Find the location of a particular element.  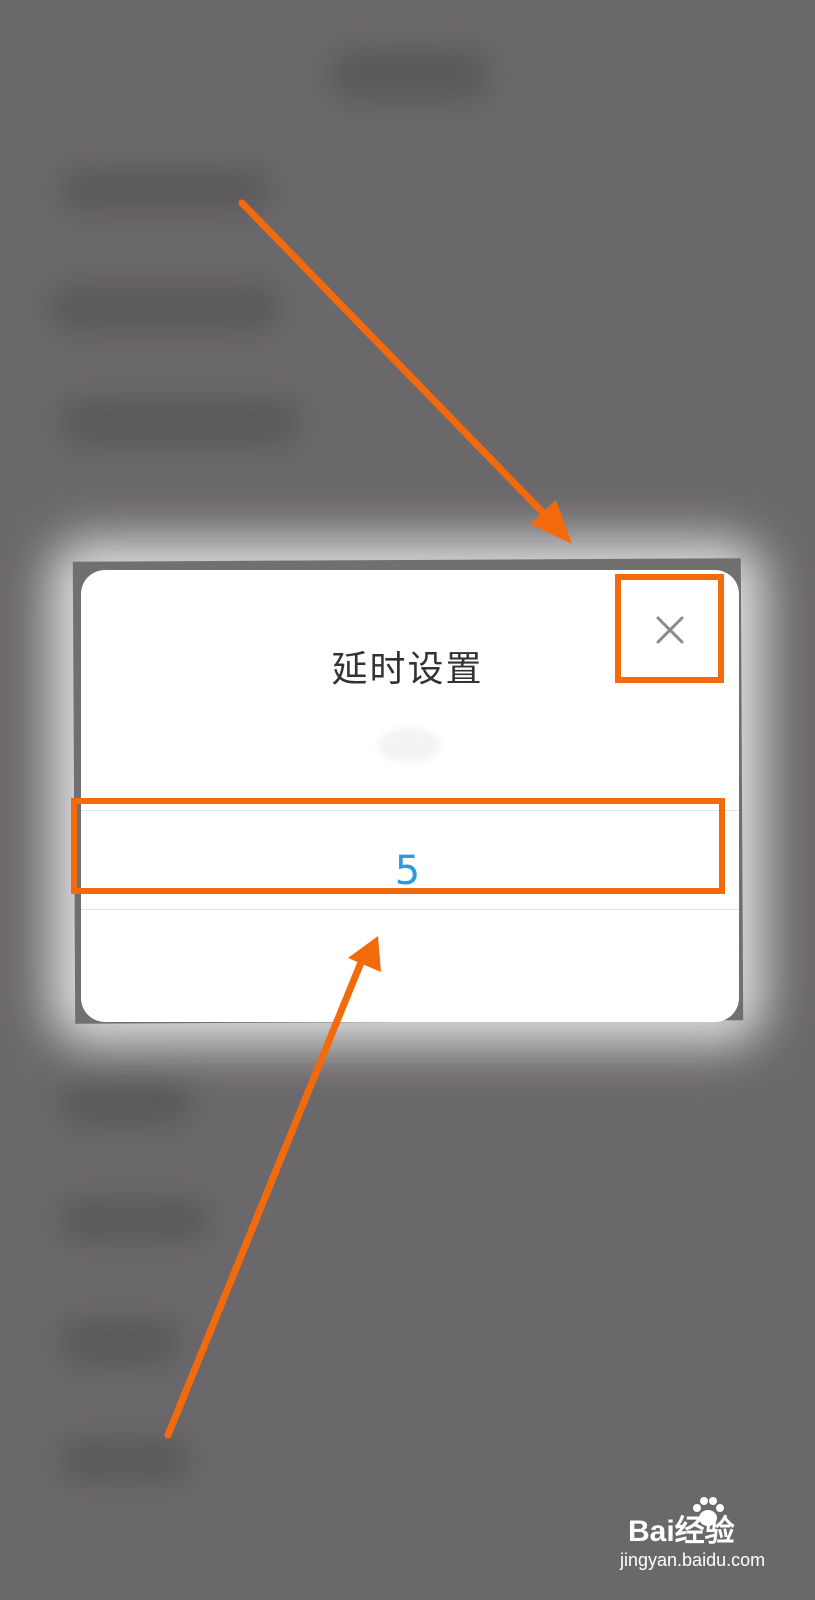

arrow-to-value is located at coordinates (265, 1197).